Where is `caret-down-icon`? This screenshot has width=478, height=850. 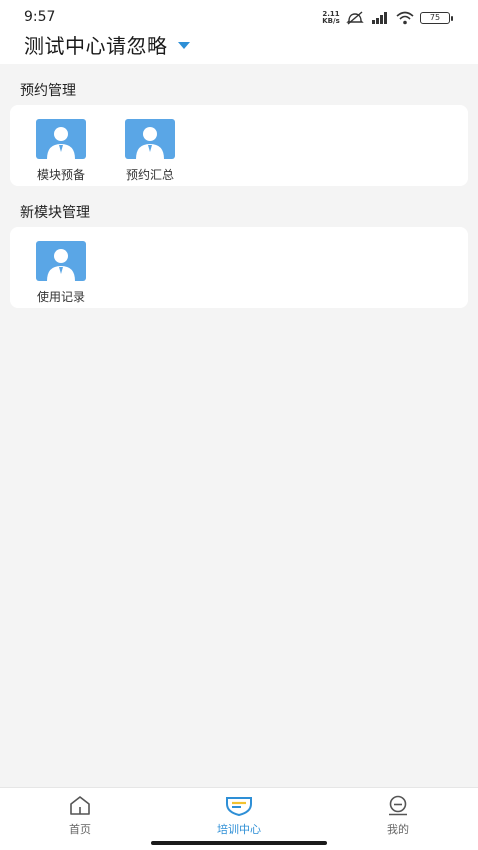
caret-down-icon is located at coordinates (183, 45).